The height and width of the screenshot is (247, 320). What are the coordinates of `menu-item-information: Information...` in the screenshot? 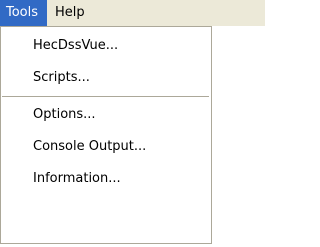 It's located at (106, 179).